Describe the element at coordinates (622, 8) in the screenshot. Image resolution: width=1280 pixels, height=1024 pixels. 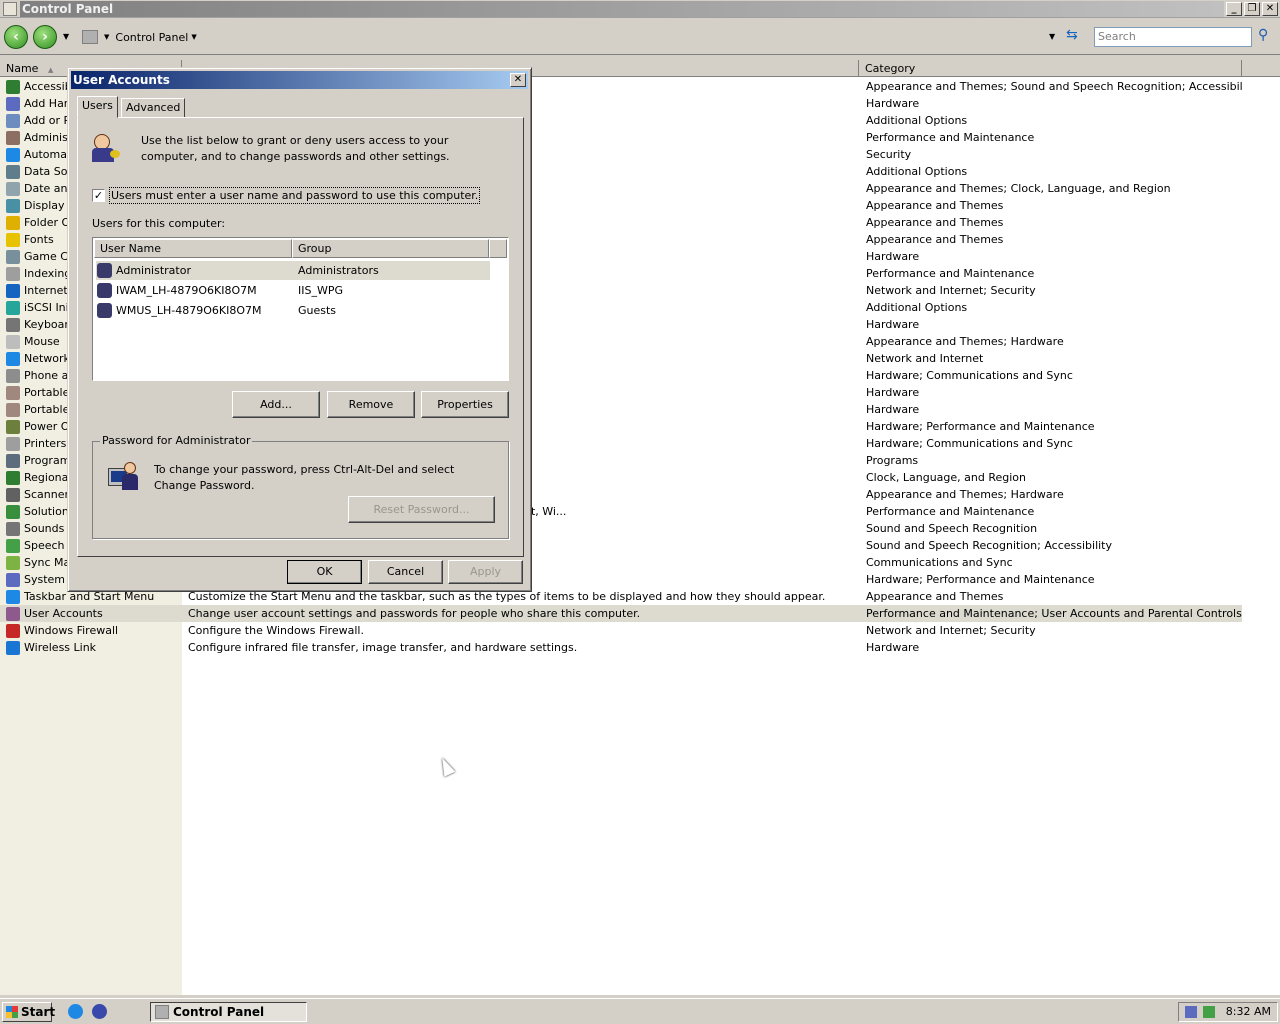
I see `window-title: Control Panel` at that location.